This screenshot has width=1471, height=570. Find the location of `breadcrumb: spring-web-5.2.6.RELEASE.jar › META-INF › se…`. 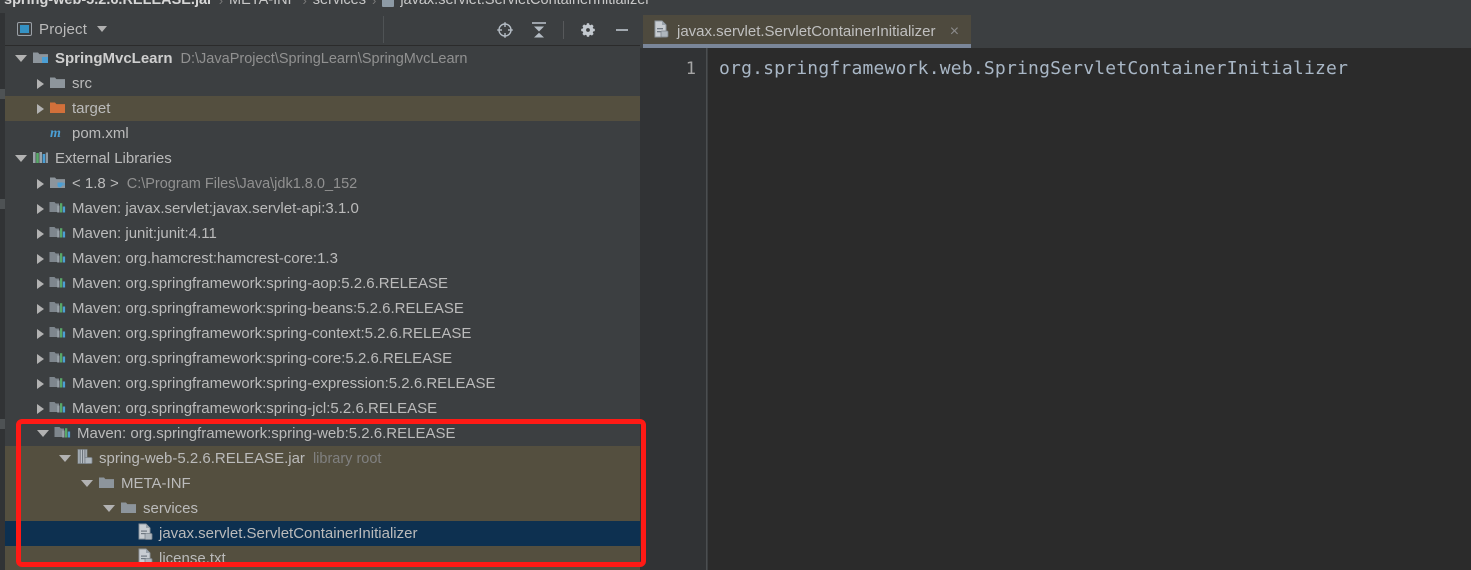

breadcrumb: spring-web-5.2.6.RELEASE.jar › META-INF › se… is located at coordinates (735, 6).